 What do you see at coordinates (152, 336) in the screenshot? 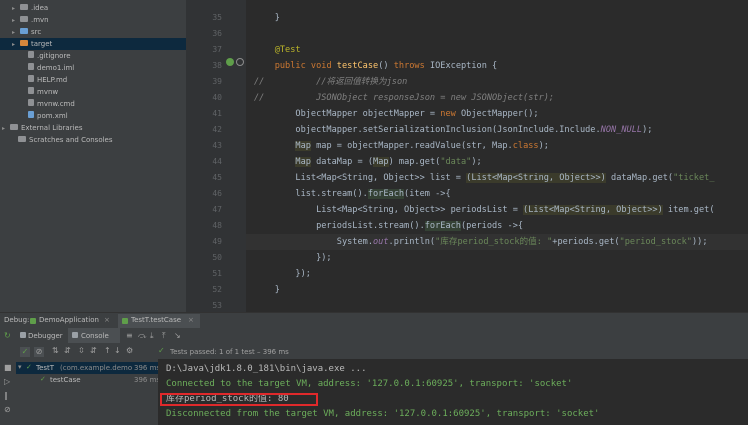
I see `step-into-icon: ⤓` at bounding box center [152, 336].